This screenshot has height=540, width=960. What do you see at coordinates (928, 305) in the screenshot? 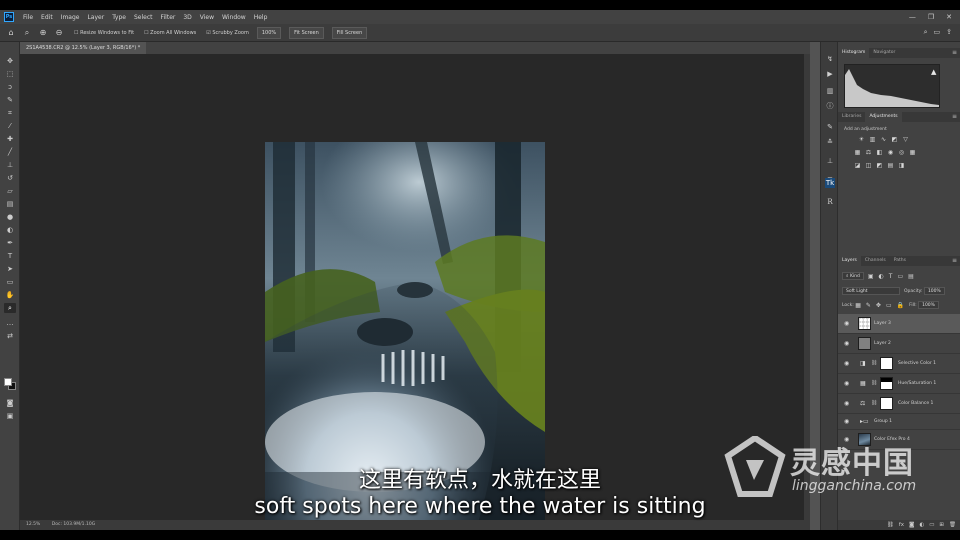
I see `fill-input: 100%` at bounding box center [928, 305].